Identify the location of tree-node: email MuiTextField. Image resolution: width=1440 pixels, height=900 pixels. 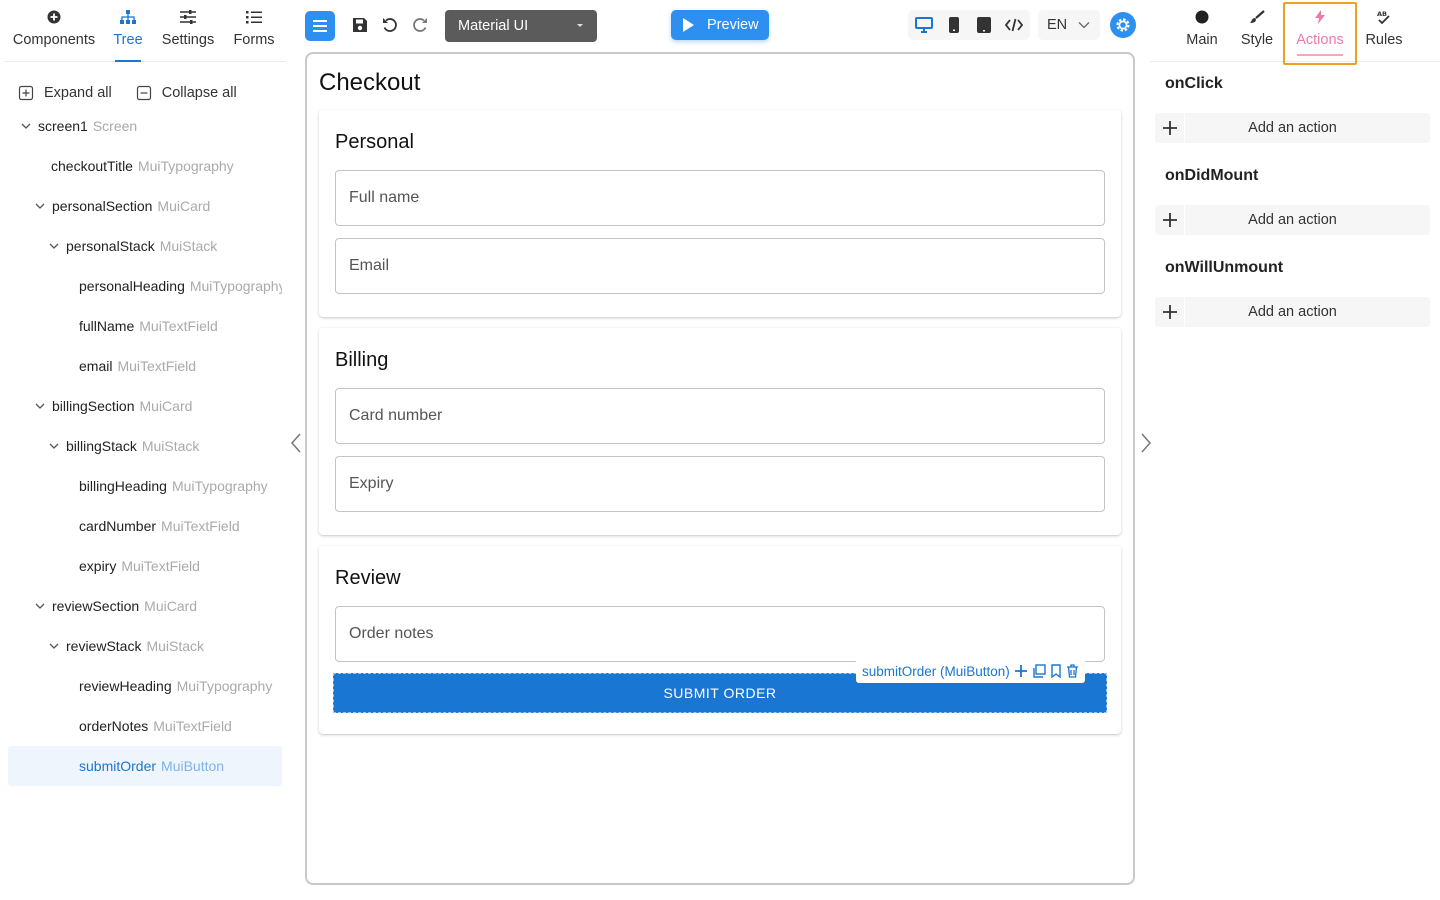
(145, 366).